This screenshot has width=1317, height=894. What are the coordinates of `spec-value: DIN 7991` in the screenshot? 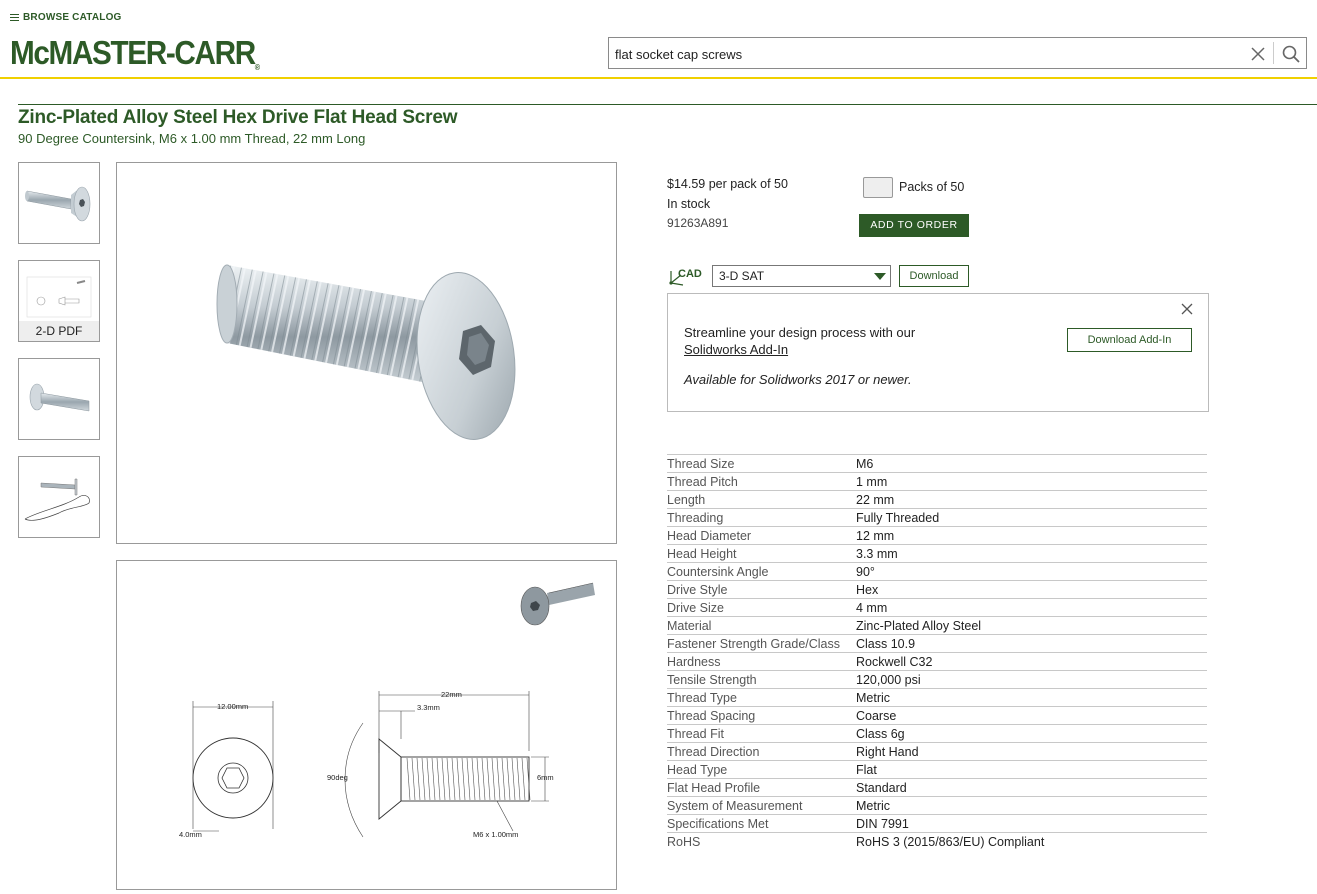 It's located at (882, 824).